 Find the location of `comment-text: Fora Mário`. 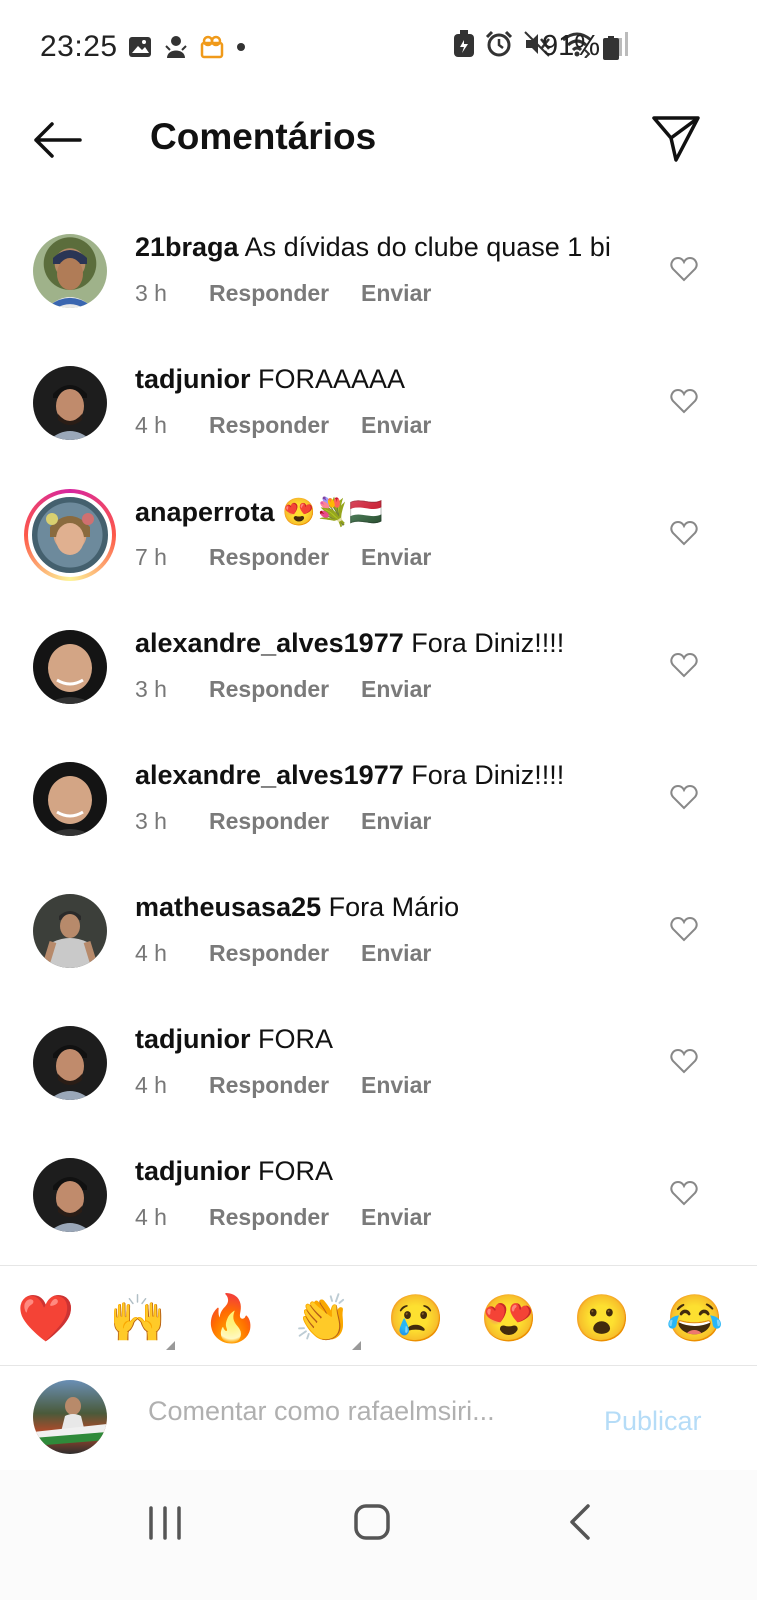

comment-text: Fora Mário is located at coordinates (394, 907).